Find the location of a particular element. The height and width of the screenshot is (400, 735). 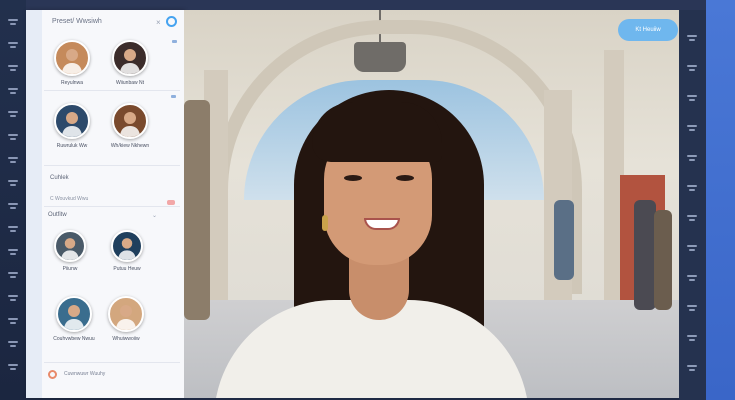

people-icon is located at coordinates (693, 219).